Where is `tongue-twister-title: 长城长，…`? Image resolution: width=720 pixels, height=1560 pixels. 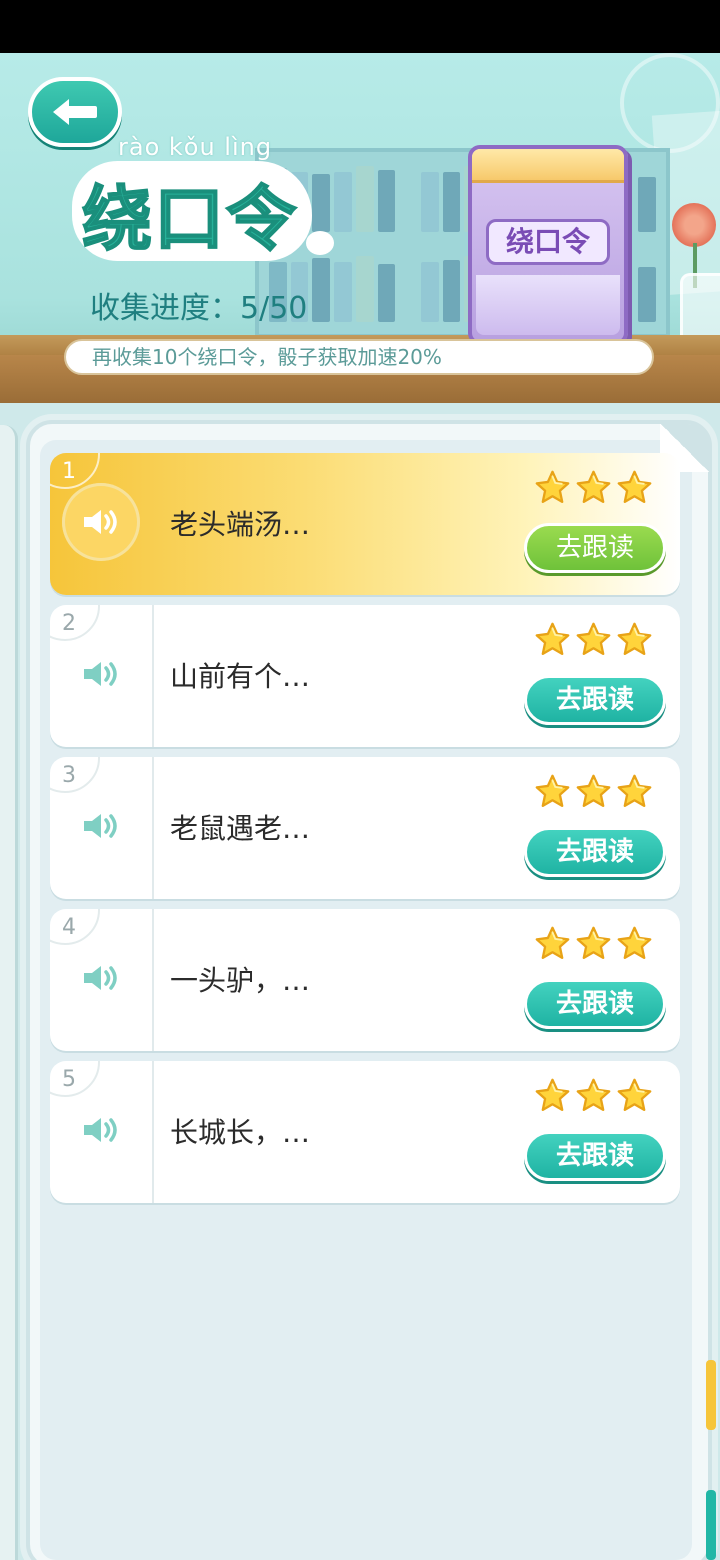 tongue-twister-title: 长城长，… is located at coordinates (240, 1132).